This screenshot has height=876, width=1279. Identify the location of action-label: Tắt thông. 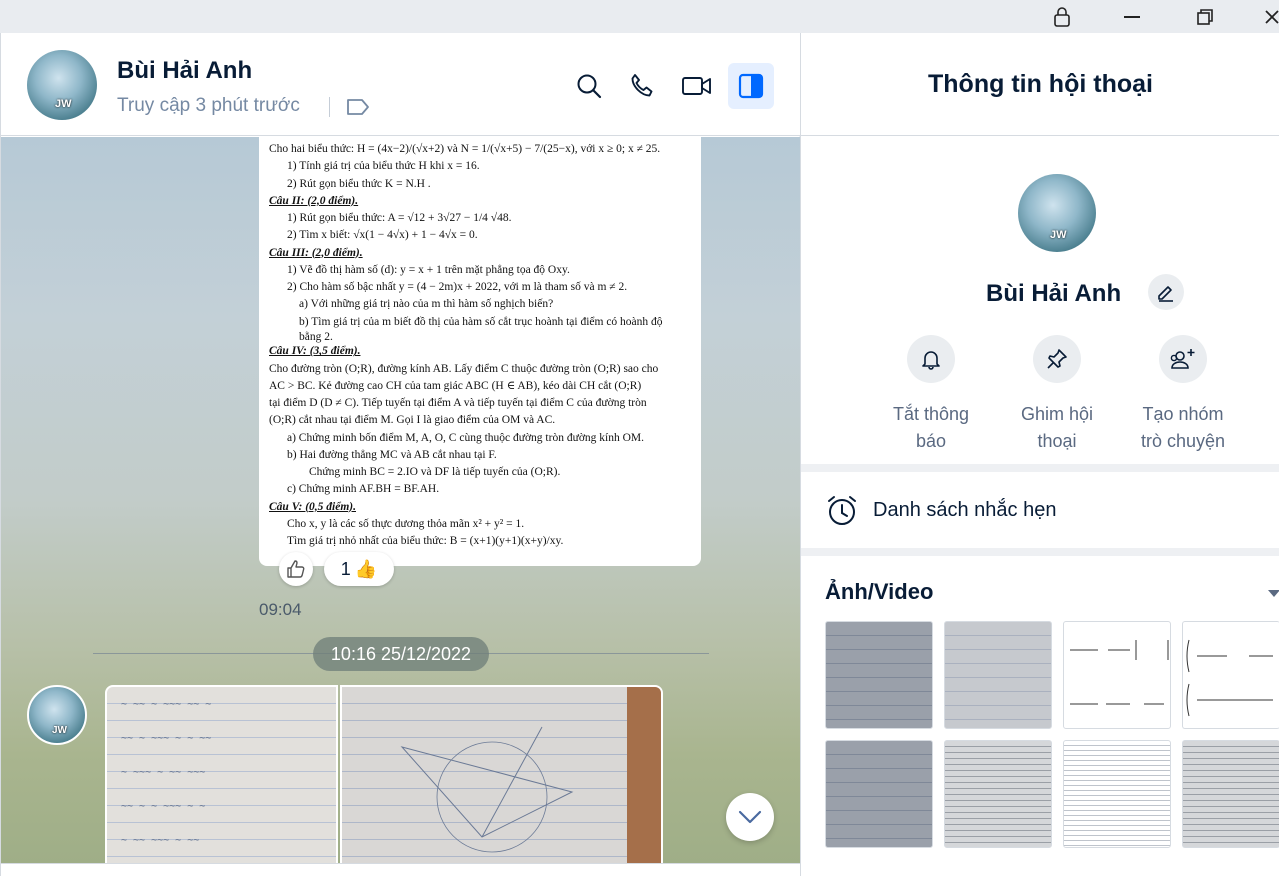
(931, 414).